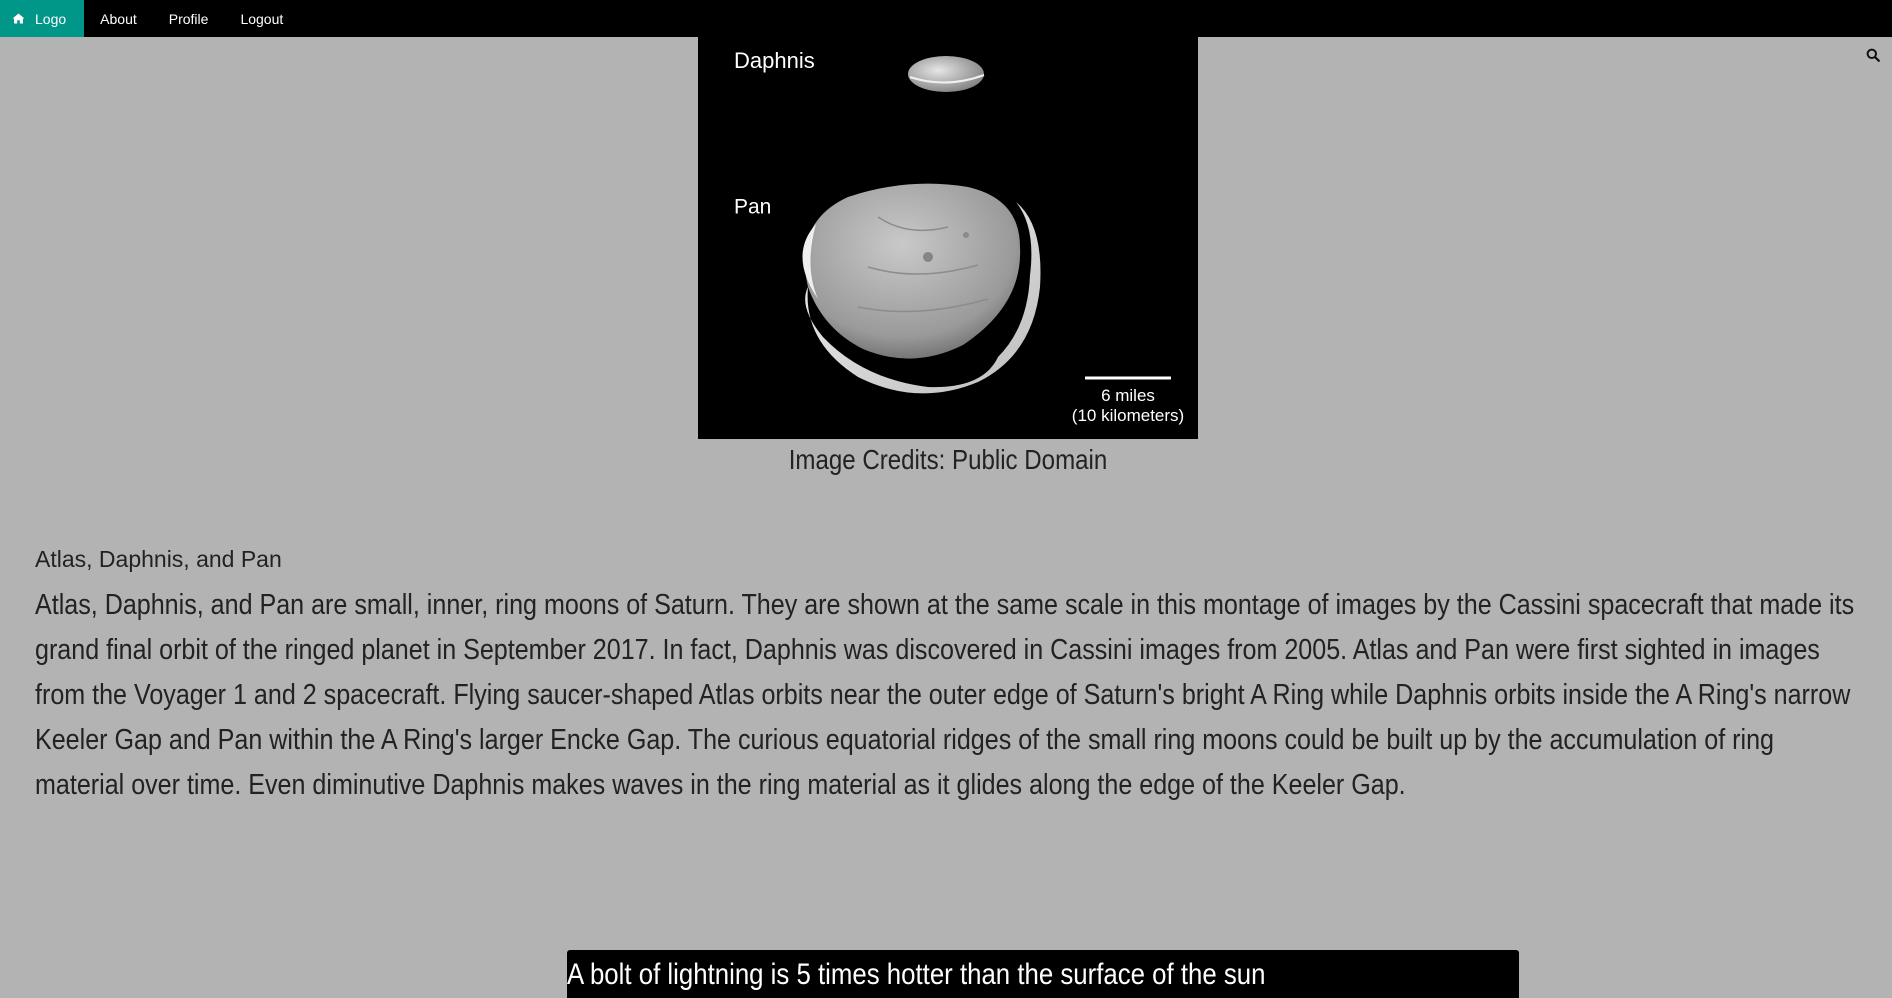 This screenshot has height=998, width=1892. Describe the element at coordinates (946, 18) in the screenshot. I see `top-navbar: Logo About Profile Logout` at that location.